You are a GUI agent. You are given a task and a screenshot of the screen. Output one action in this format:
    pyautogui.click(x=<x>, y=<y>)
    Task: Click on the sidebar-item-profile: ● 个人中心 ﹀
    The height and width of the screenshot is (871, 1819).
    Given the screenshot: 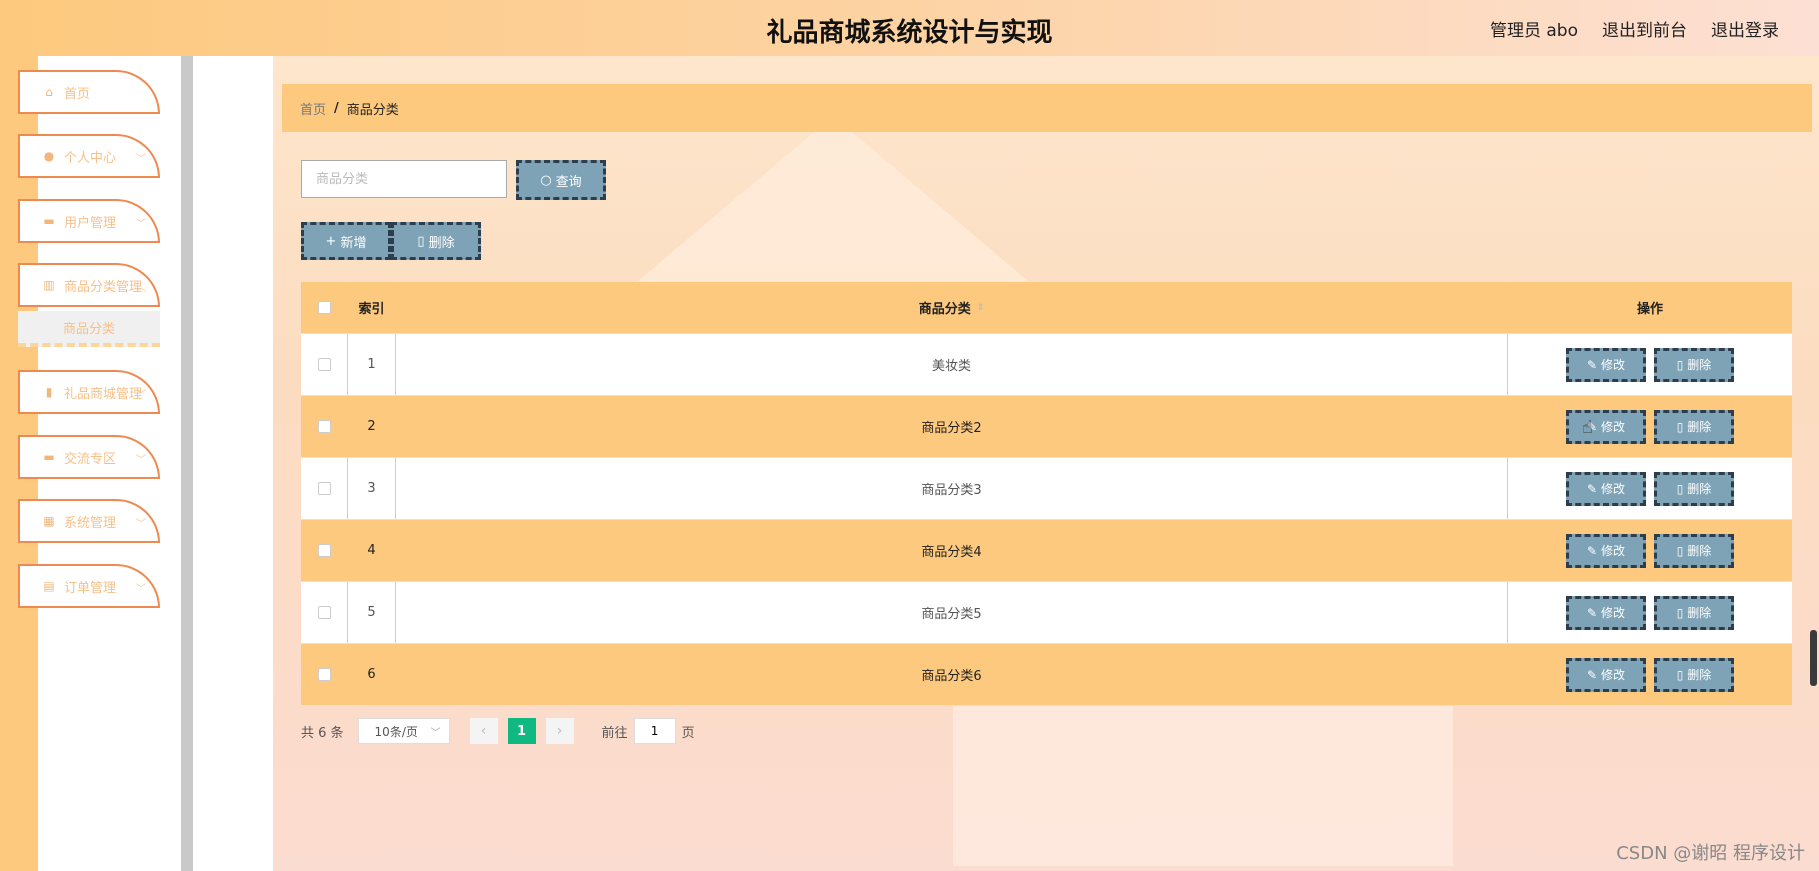 What is the action you would take?
    pyautogui.click(x=89, y=156)
    